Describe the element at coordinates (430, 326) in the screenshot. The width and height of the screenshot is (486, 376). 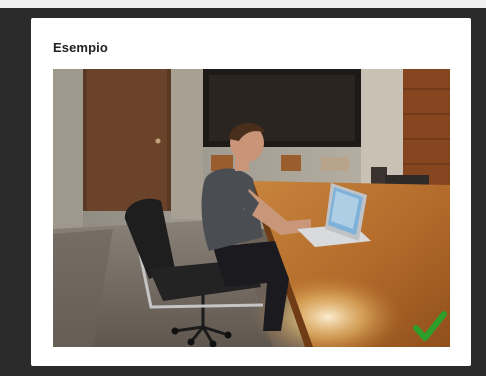
I see `checkmark-icon` at that location.